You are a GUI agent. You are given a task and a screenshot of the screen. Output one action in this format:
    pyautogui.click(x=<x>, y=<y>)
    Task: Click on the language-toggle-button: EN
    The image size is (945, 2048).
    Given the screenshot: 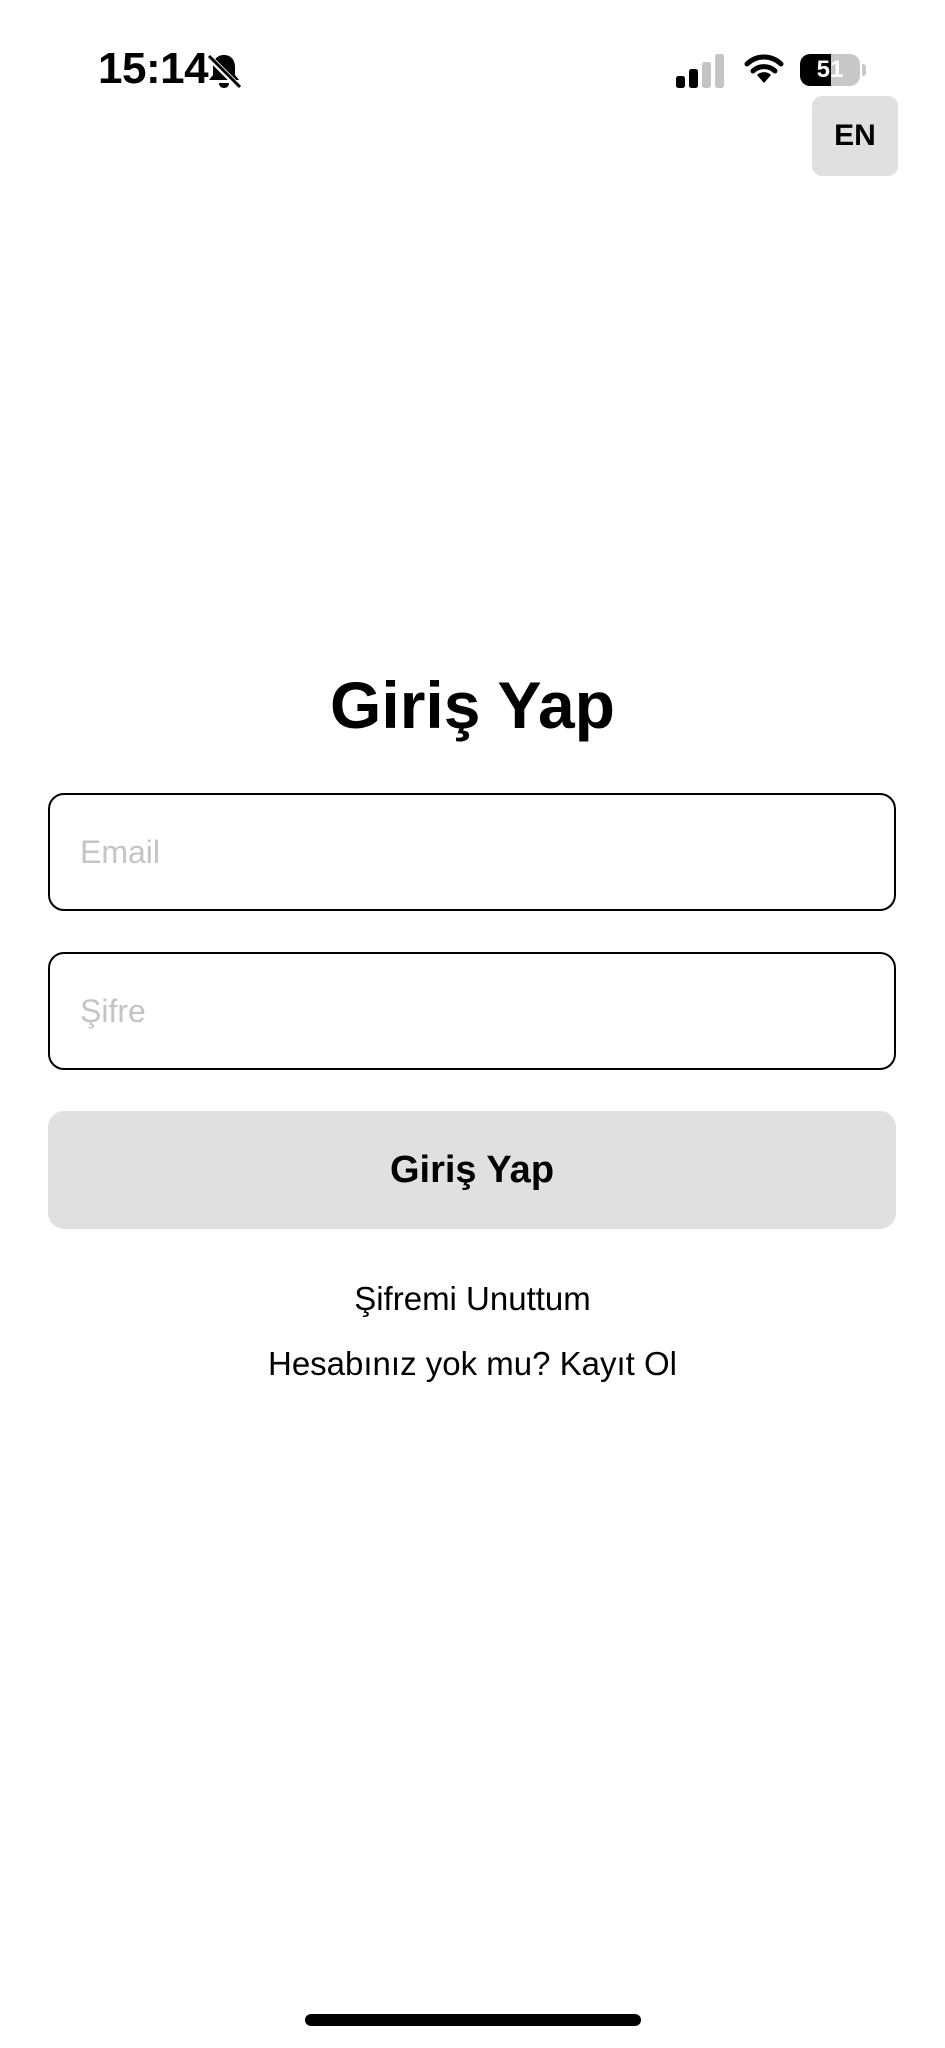 What is the action you would take?
    pyautogui.click(x=855, y=136)
    